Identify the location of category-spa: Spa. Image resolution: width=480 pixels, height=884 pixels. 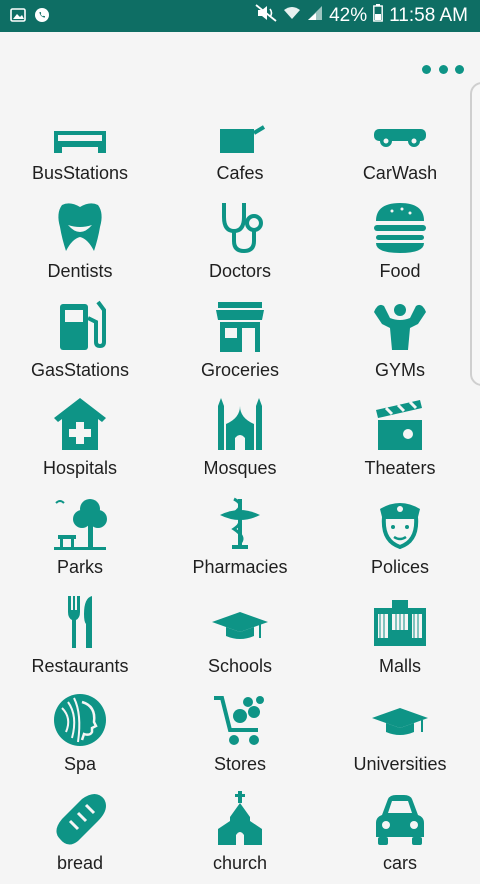
(80, 736).